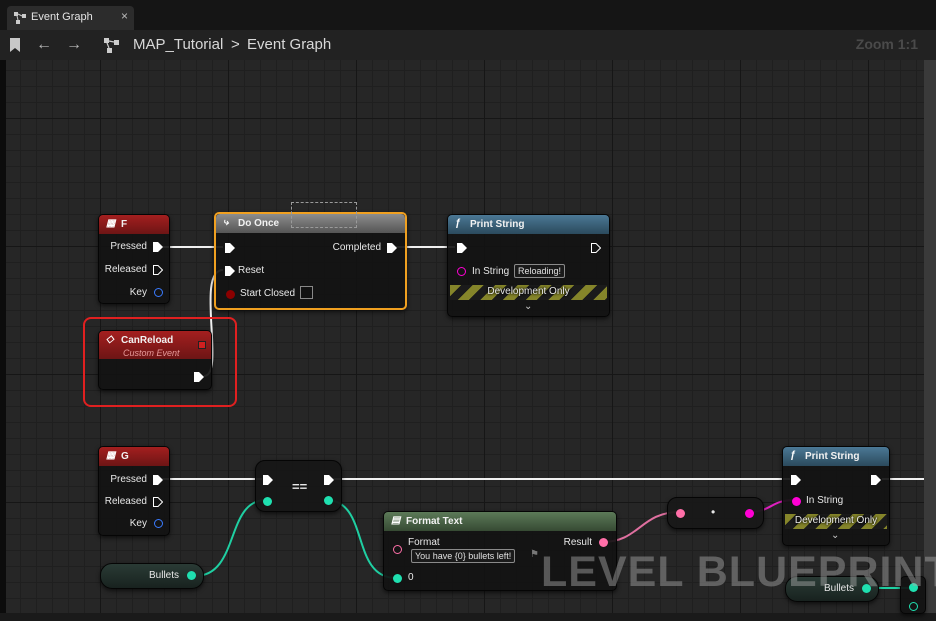  Describe the element at coordinates (324, 215) in the screenshot. I see `comment-placeholder` at that location.